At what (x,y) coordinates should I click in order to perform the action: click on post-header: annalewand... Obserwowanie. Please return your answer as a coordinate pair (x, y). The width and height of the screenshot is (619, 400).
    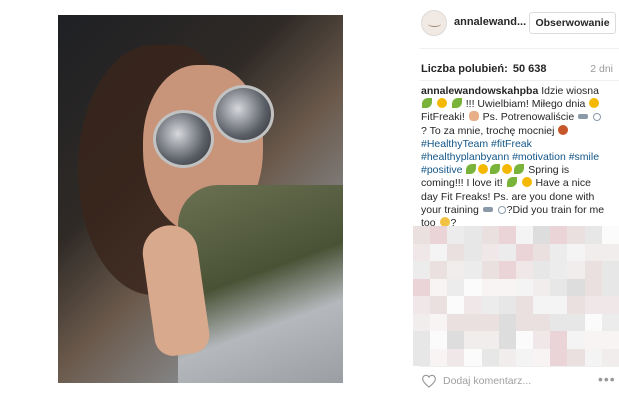
    Looking at the image, I should click on (516, 24).